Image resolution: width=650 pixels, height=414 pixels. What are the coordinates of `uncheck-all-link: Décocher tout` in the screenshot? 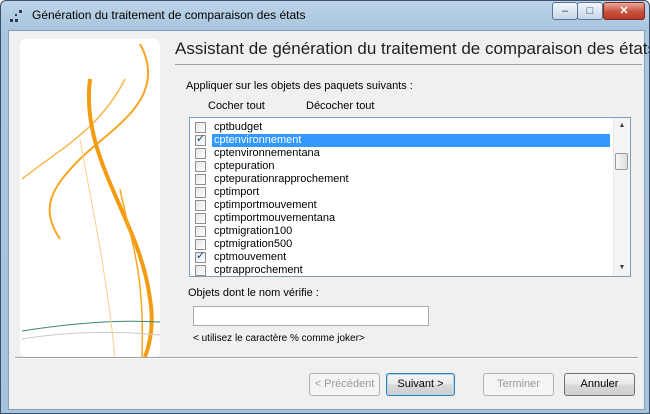 It's located at (340, 106).